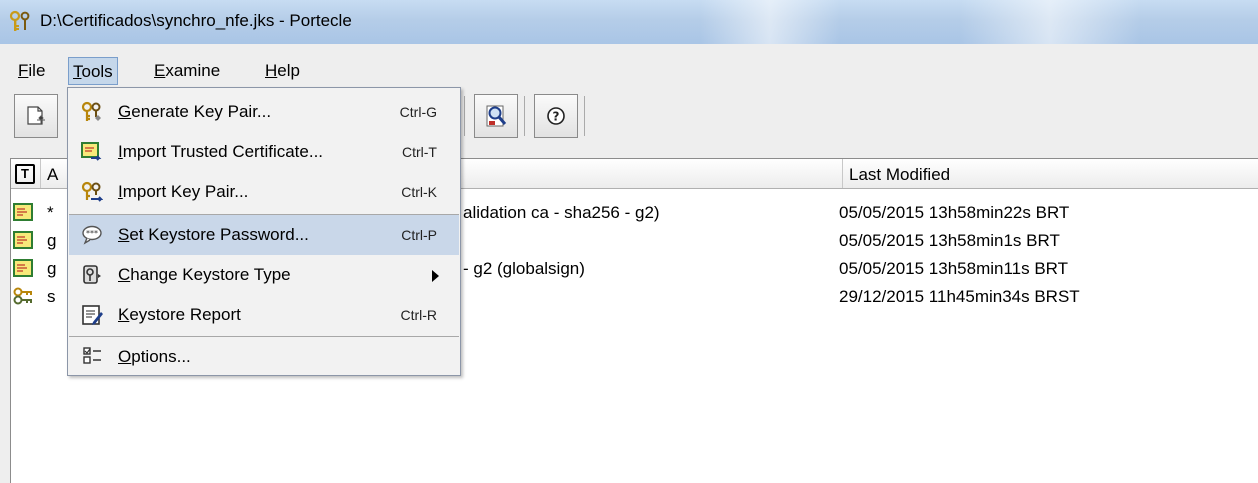 This screenshot has height=483, width=1258. Describe the element at coordinates (419, 192) in the screenshot. I see `menu-shortcut: Ctrl-K` at that location.